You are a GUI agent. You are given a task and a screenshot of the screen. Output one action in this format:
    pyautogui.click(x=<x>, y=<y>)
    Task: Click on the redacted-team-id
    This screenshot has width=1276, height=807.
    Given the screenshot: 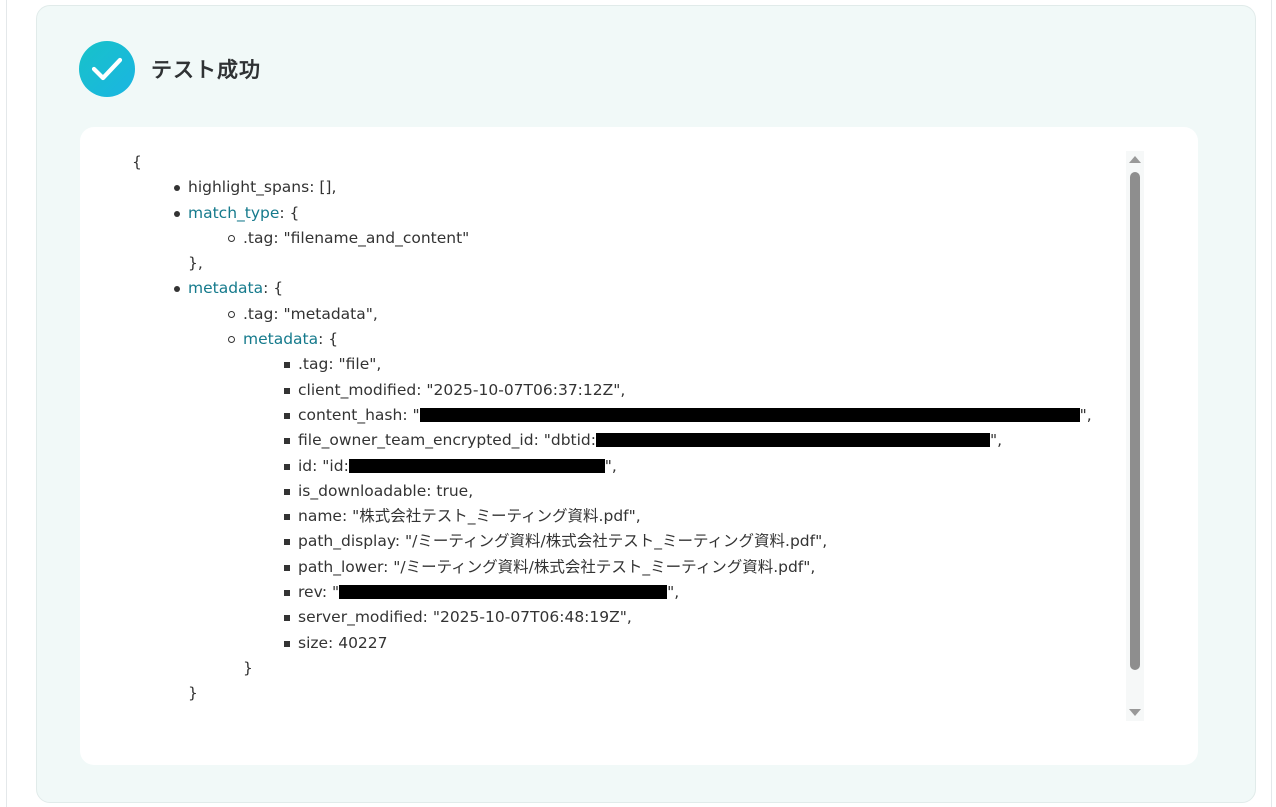 What is the action you would take?
    pyautogui.click(x=792, y=440)
    